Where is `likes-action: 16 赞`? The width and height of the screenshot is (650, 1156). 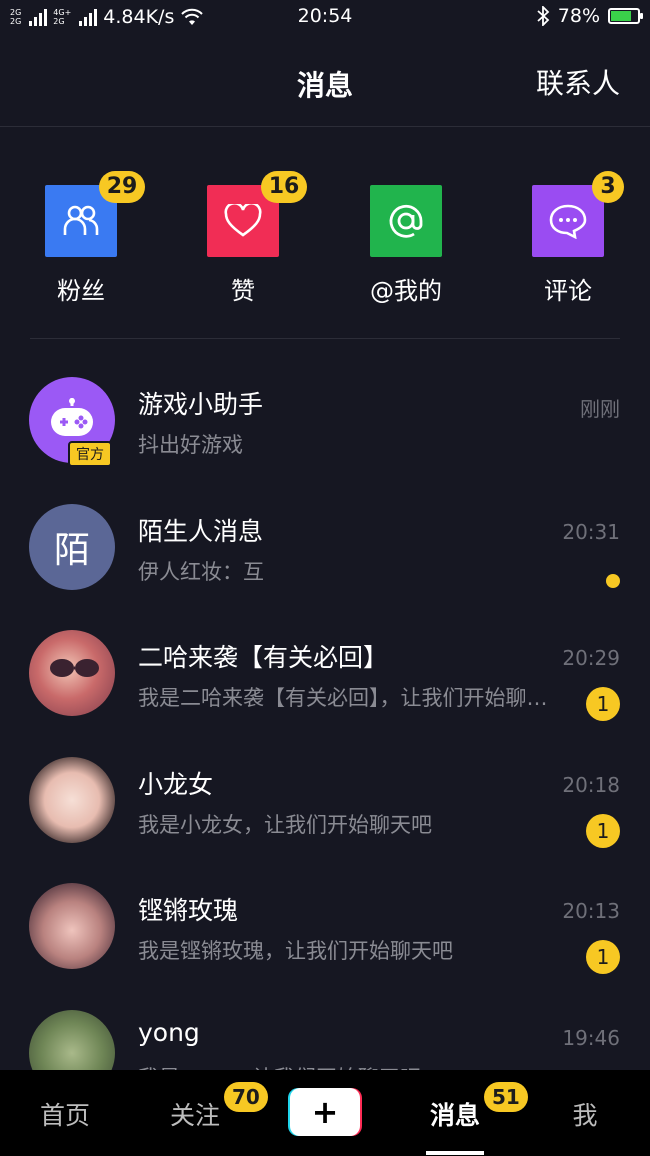 likes-action: 16 赞 is located at coordinates (245, 238).